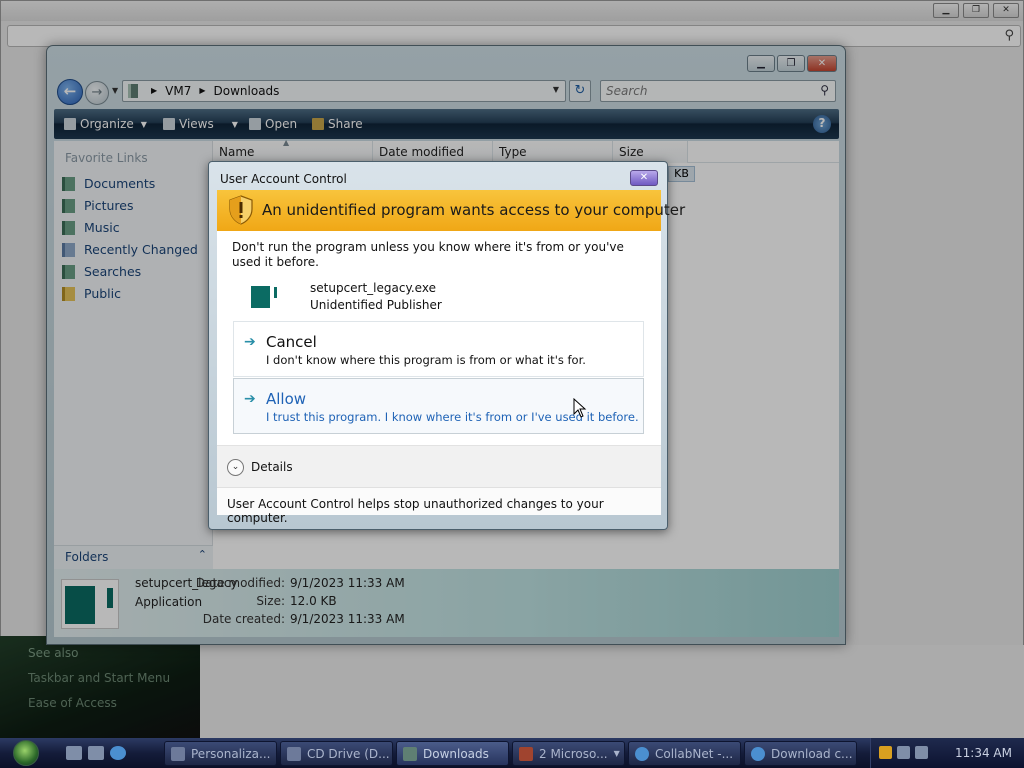 This screenshot has width=1024, height=768. What do you see at coordinates (102, 293) in the screenshot?
I see `fav-label: Public` at bounding box center [102, 293].